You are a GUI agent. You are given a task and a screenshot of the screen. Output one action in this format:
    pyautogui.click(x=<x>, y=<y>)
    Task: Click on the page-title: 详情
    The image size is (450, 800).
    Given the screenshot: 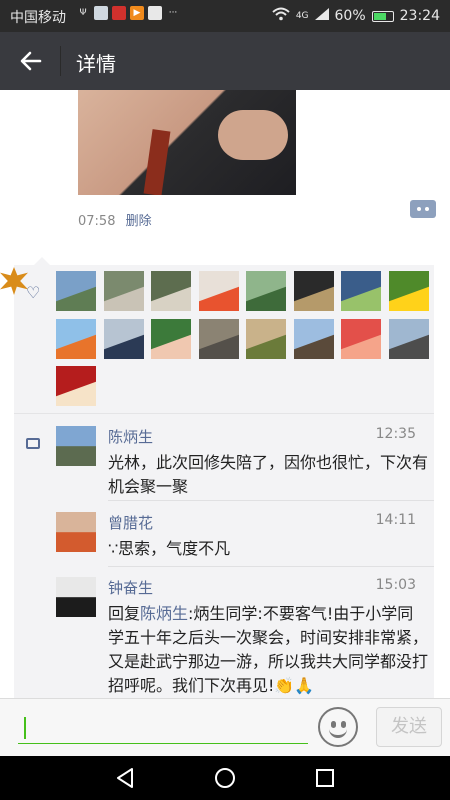 What is the action you would take?
    pyautogui.click(x=96, y=64)
    